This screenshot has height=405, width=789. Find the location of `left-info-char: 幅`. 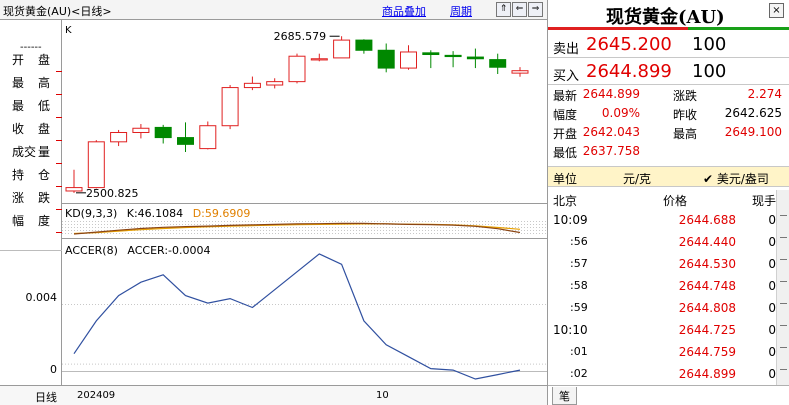

left-info-char: 幅 is located at coordinates (18, 221).